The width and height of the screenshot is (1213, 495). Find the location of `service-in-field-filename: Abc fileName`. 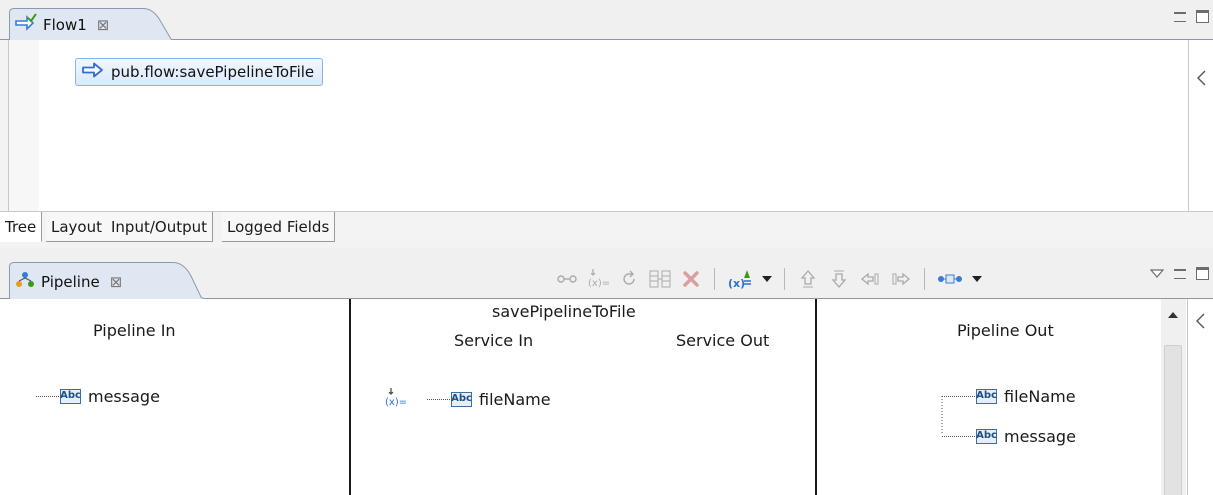

service-in-field-filename: Abc fileName is located at coordinates (489, 399).